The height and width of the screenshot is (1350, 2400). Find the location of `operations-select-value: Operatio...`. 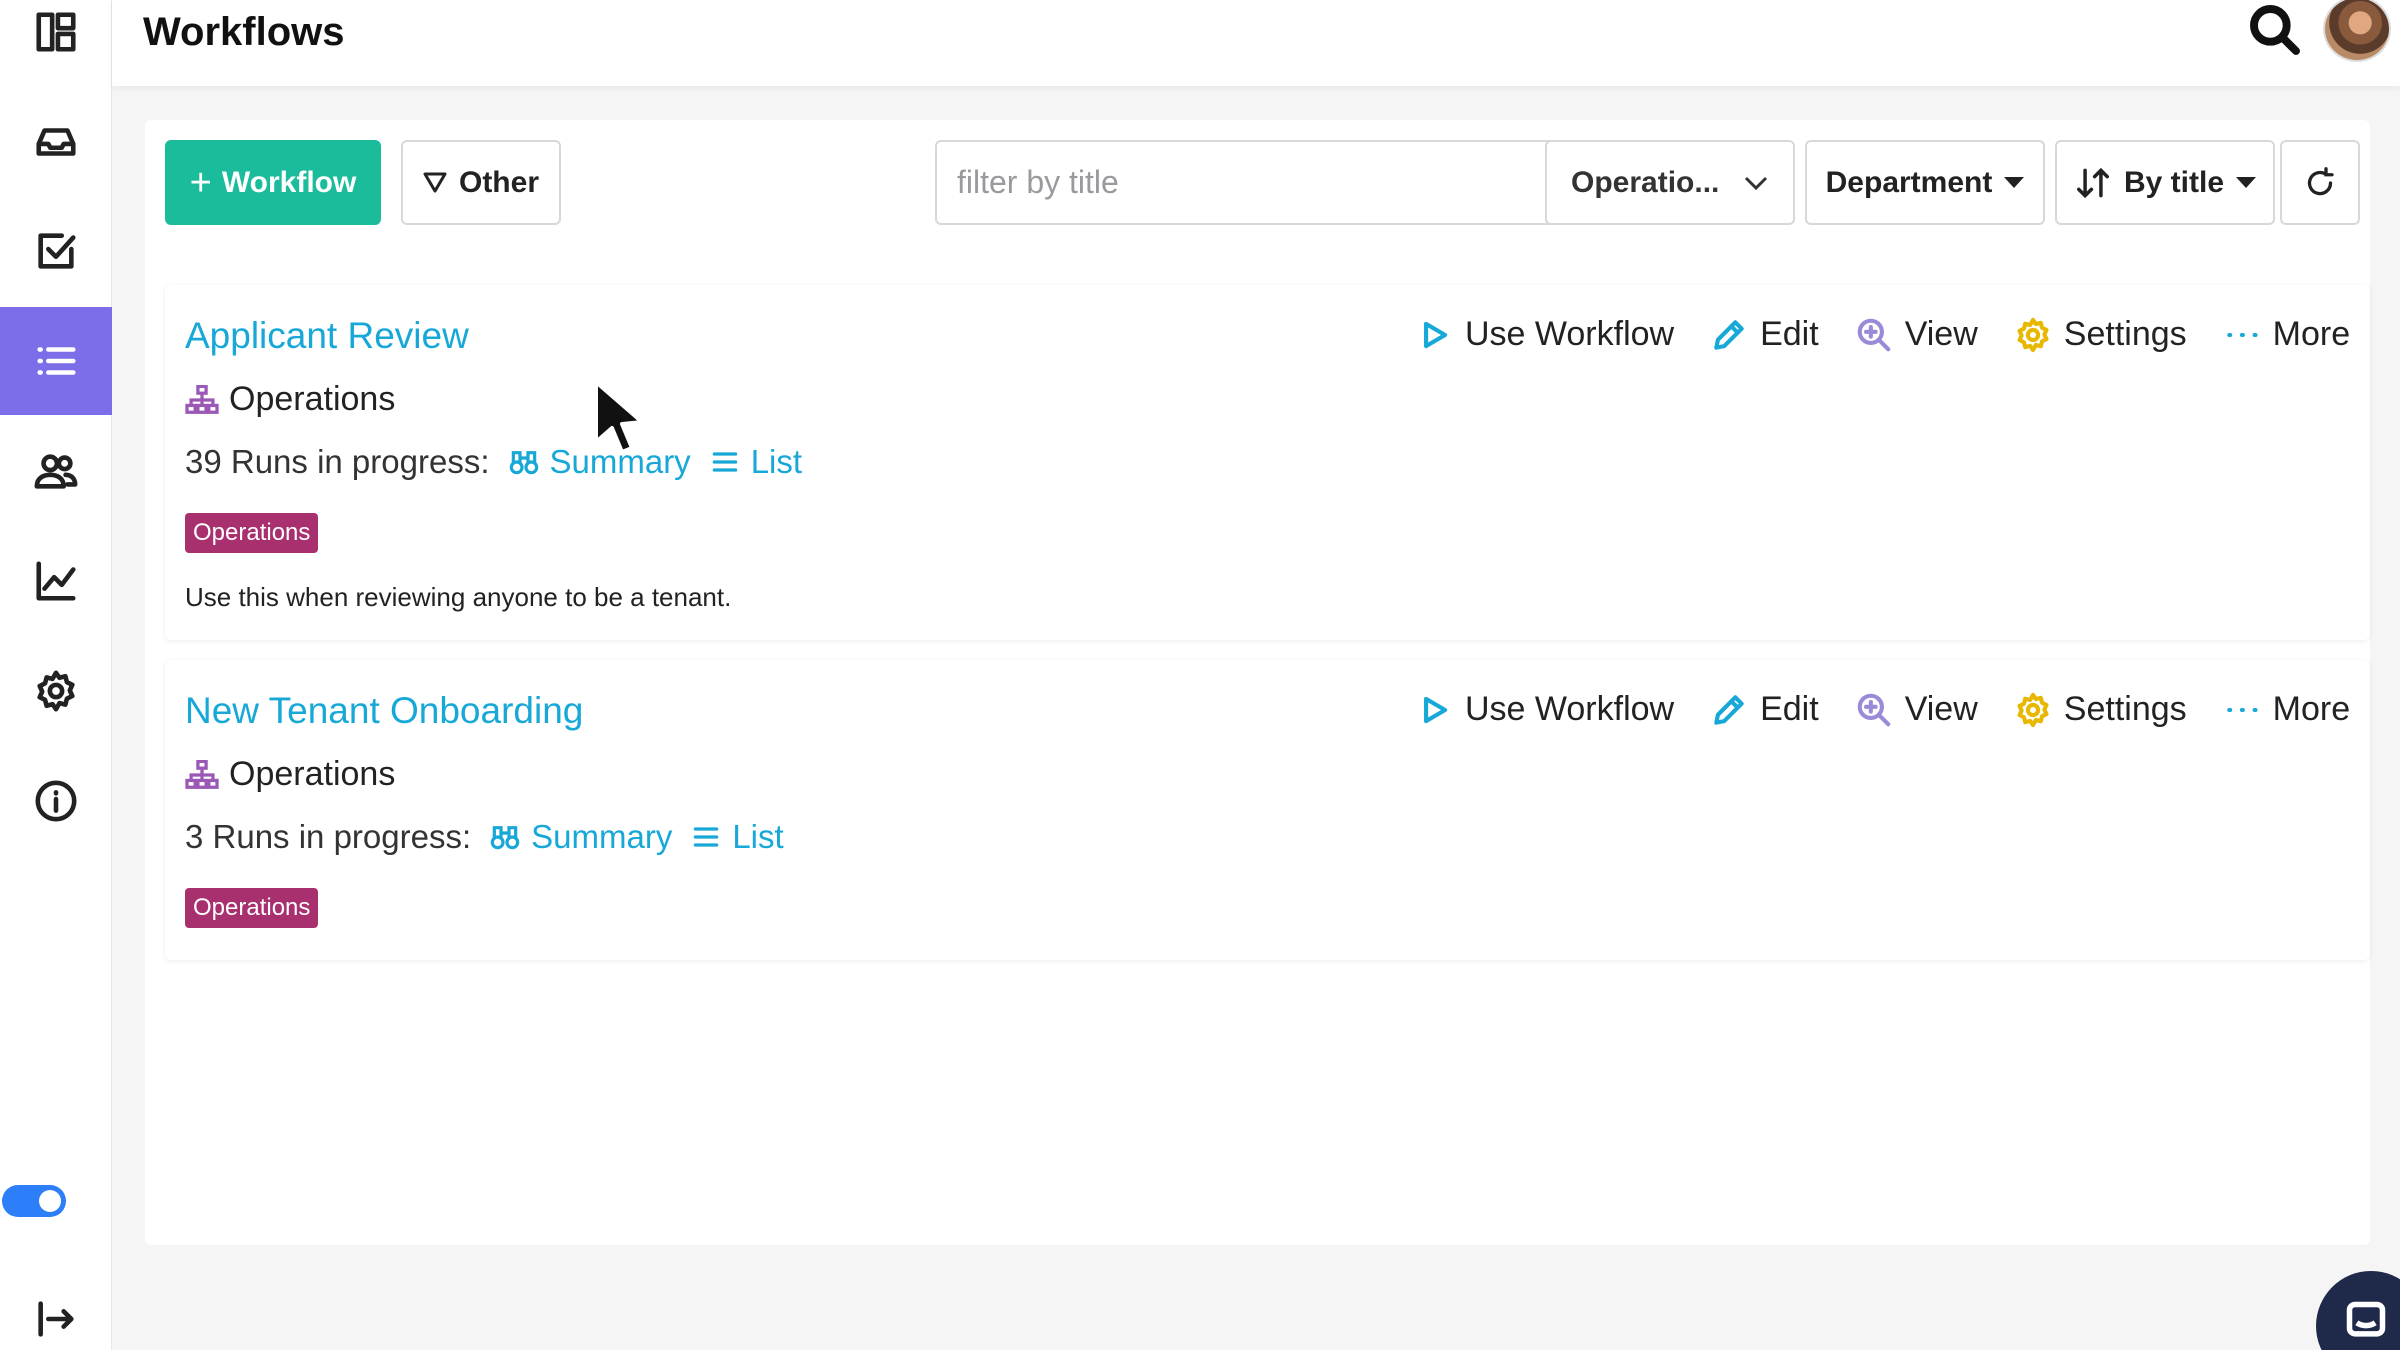

operations-select-value: Operatio... is located at coordinates (1645, 182).